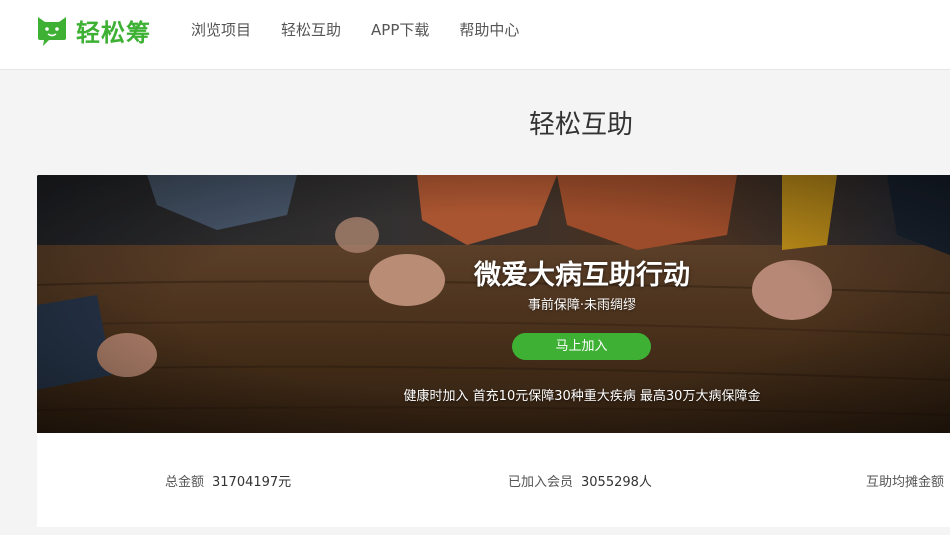  What do you see at coordinates (582, 305) in the screenshot?
I see `banner-subtitle: 事前保障·未雨绸缪` at bounding box center [582, 305].